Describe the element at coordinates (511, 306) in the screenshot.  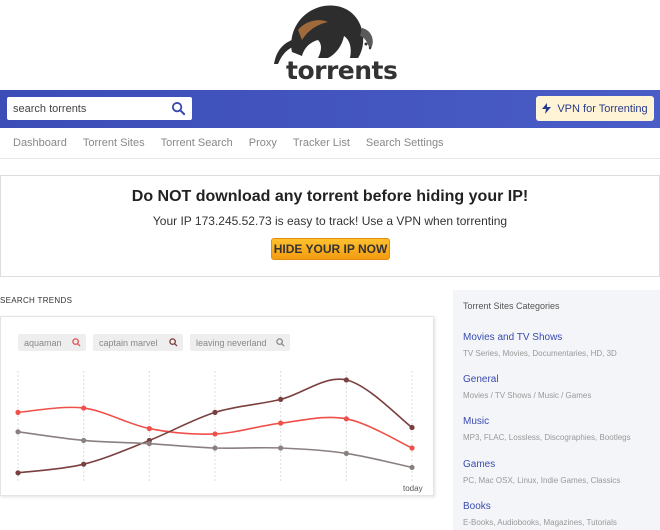
I see `sidebar-title: Torrent Sites Categories` at that location.